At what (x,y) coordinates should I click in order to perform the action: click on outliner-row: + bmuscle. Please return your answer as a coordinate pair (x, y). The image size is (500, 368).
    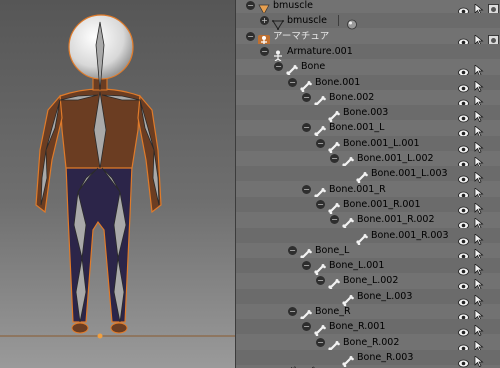
    Looking at the image, I should click on (368, 22).